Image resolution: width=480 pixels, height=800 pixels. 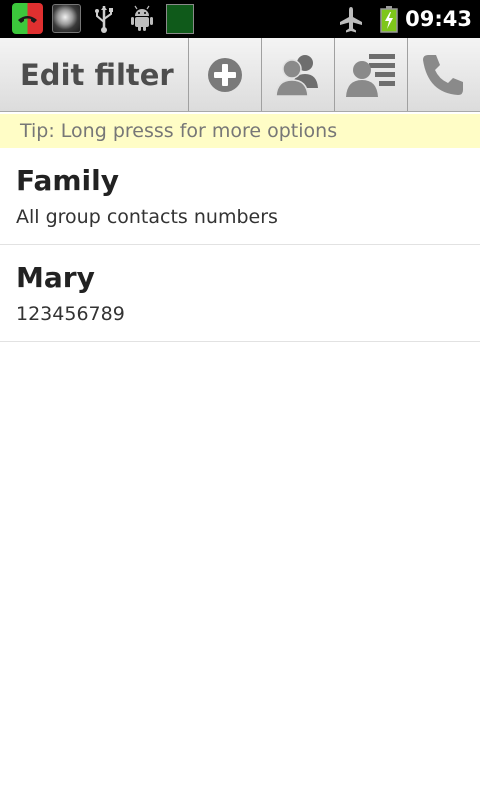 I want to click on battery-charging-icon, so click(x=389, y=19).